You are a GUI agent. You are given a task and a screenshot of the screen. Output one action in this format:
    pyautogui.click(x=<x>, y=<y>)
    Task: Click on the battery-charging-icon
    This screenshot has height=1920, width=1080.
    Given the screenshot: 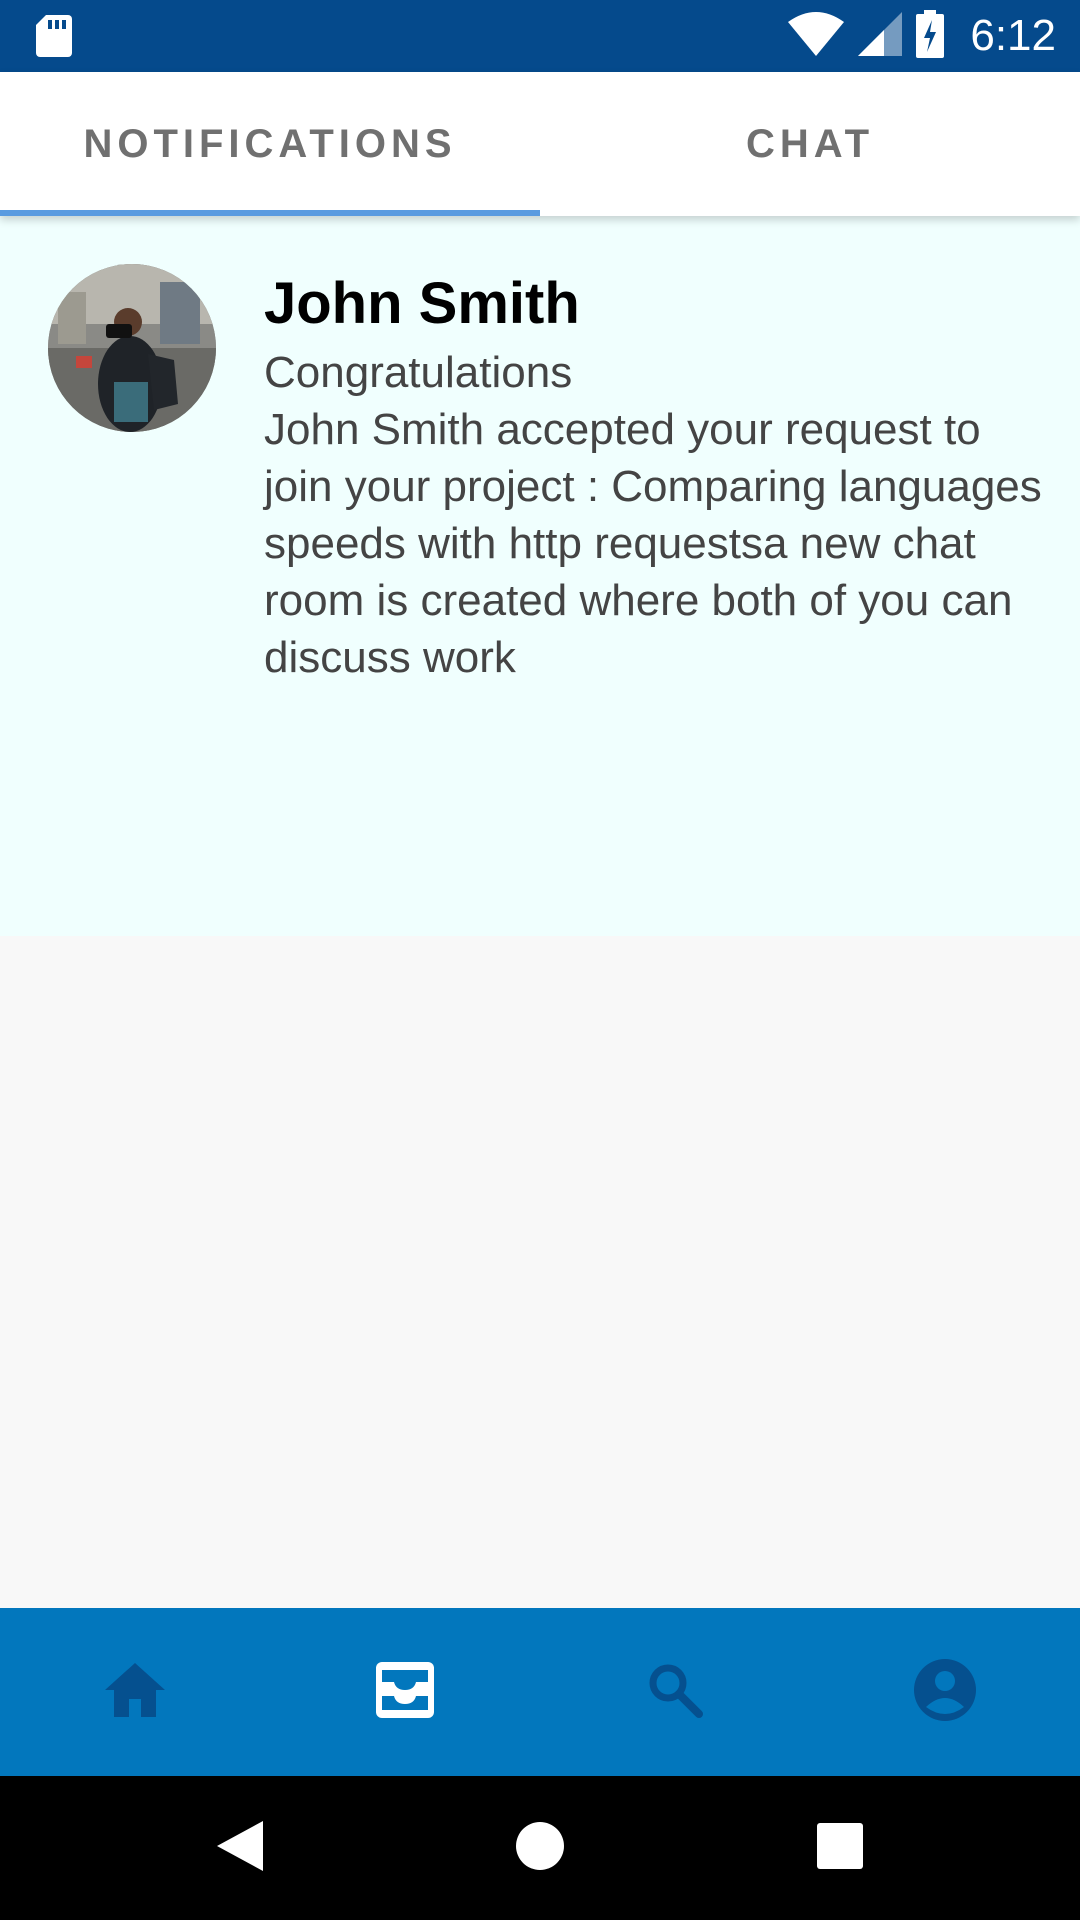 What is the action you would take?
    pyautogui.click(x=930, y=36)
    